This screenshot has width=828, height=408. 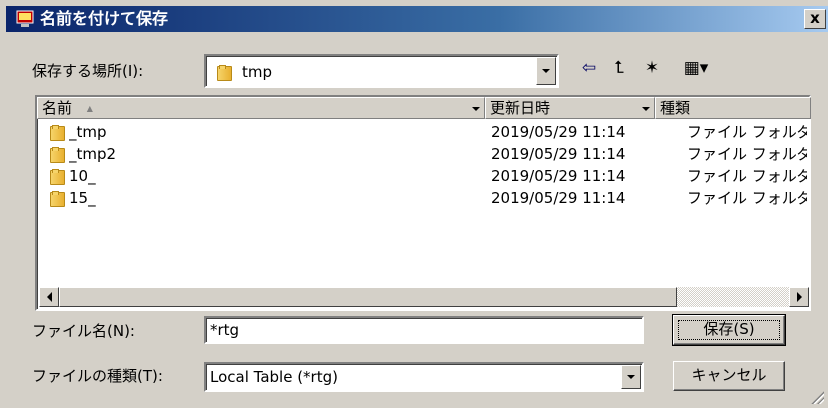 I want to click on column-header-type-label: 種類, so click(x=675, y=108).